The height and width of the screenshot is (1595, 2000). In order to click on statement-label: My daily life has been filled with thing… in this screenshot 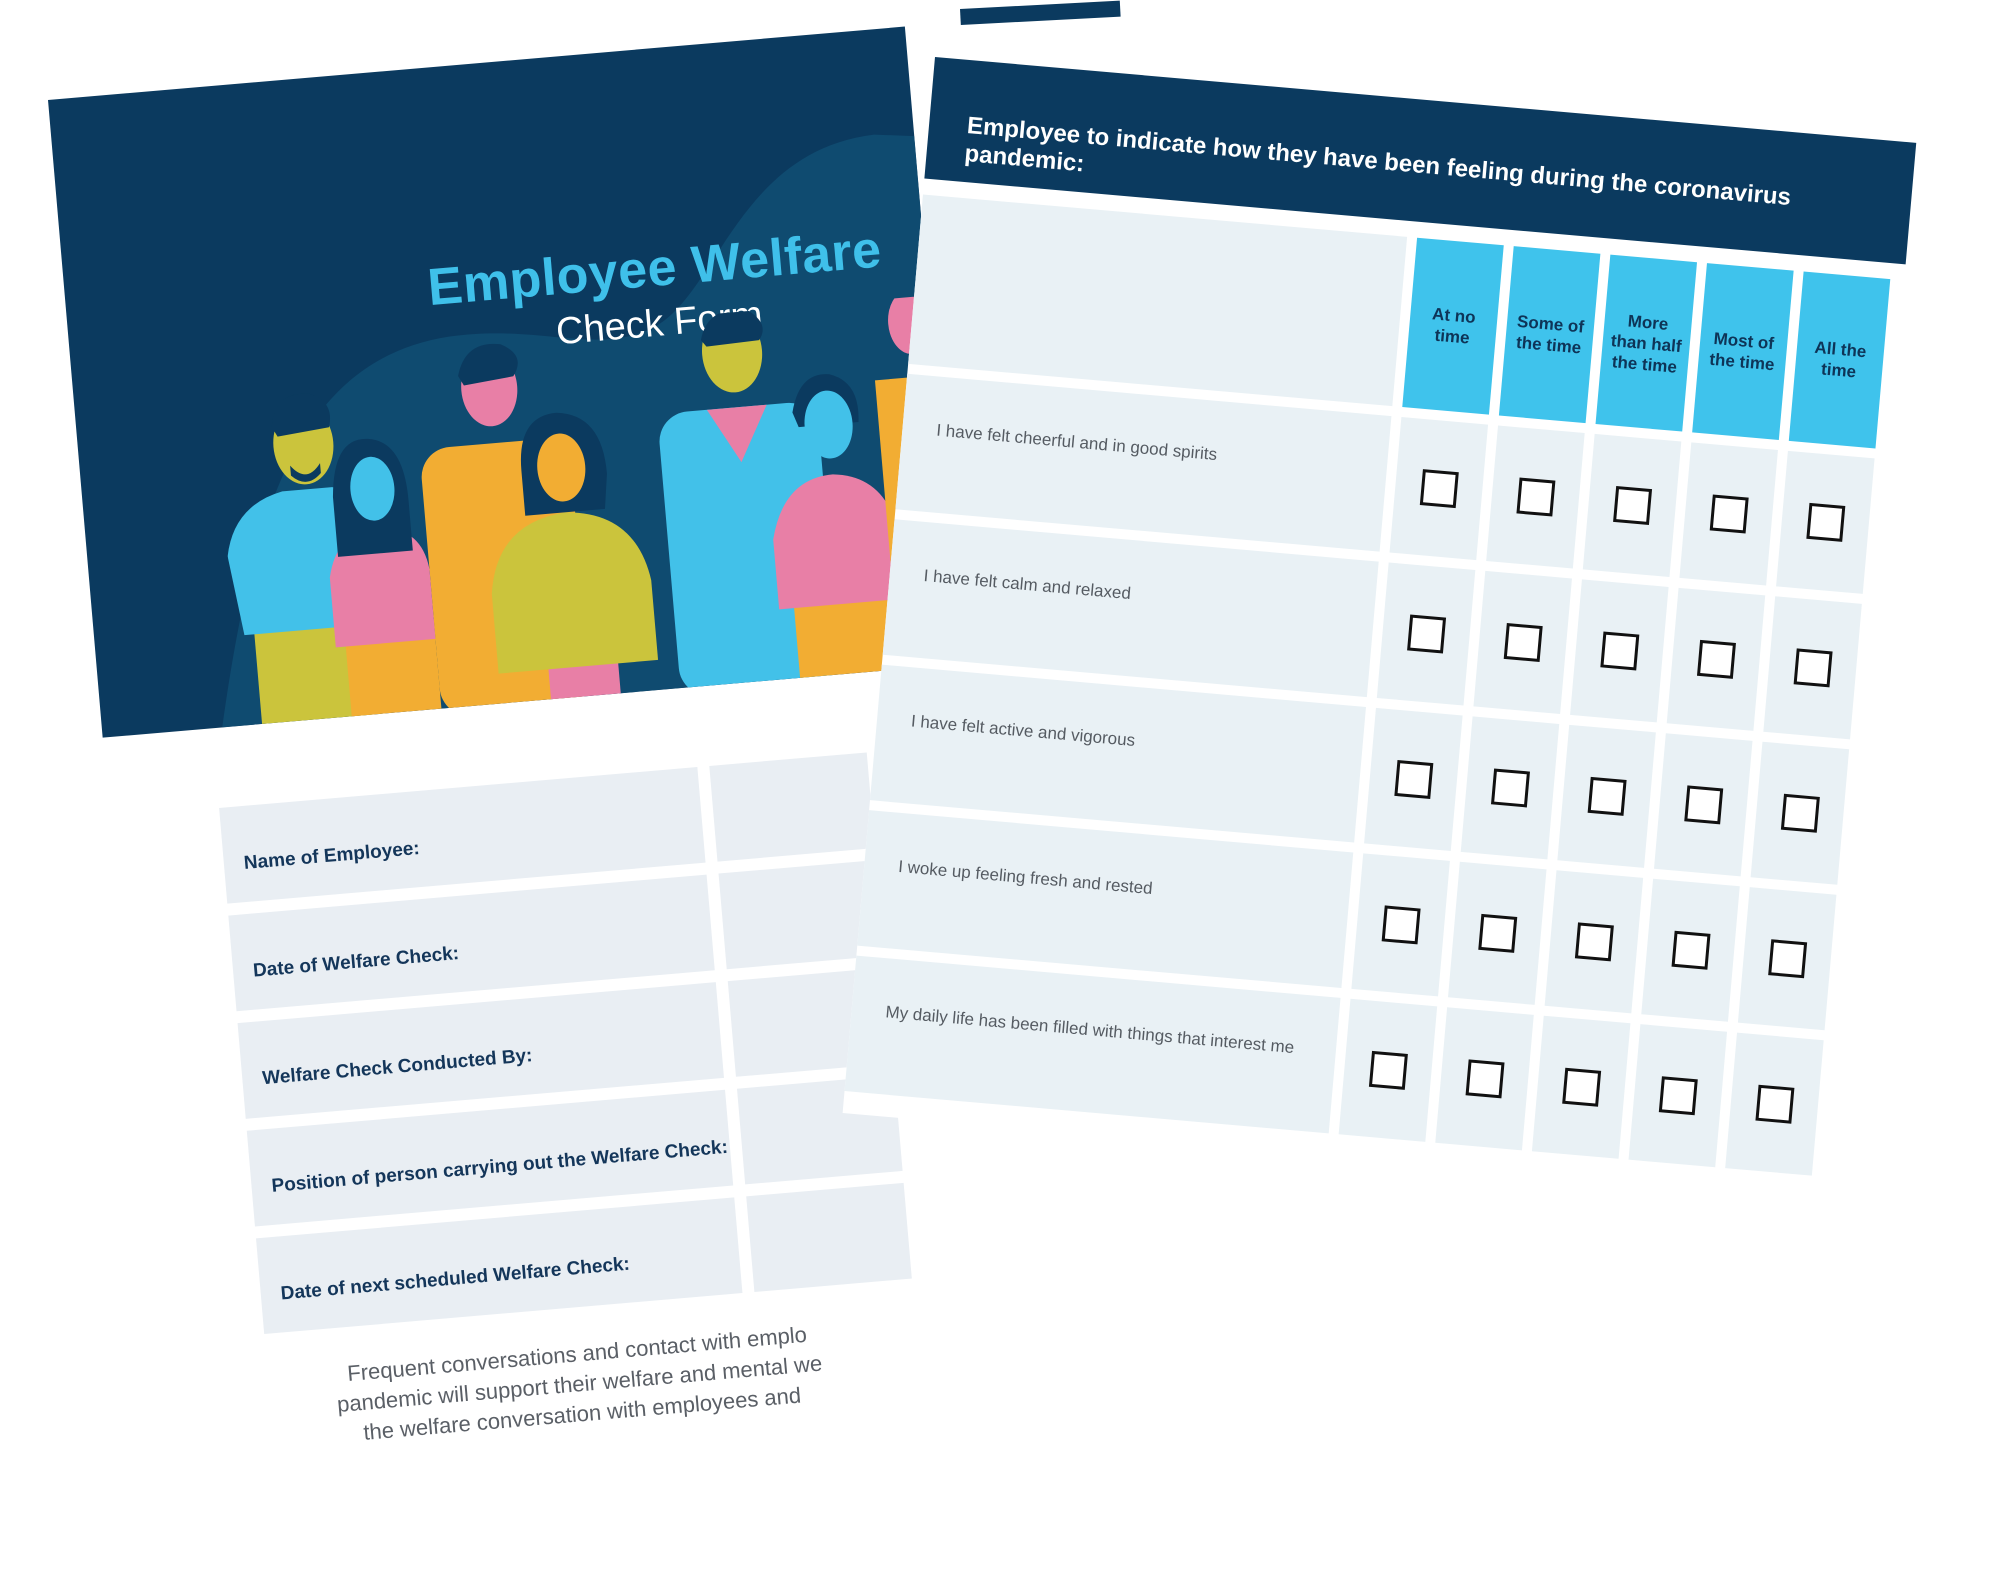, I will do `click(1092, 1044)`.